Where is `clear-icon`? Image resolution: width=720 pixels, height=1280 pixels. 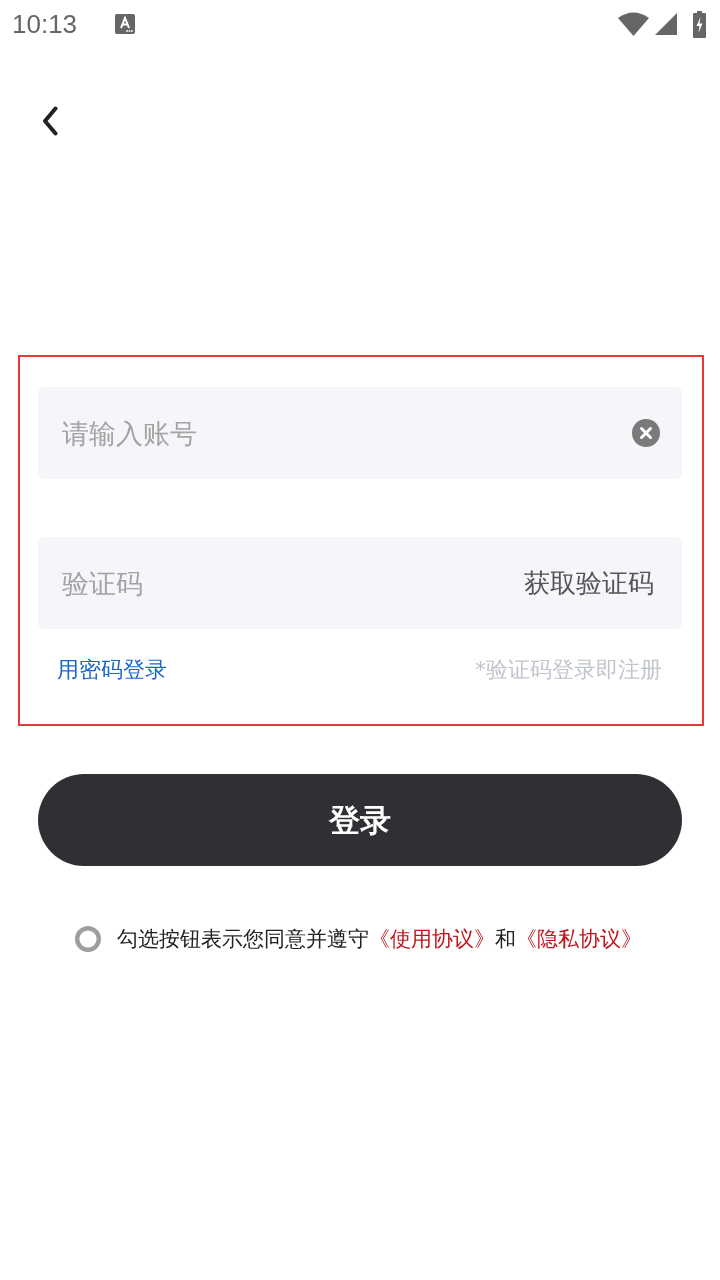
clear-icon is located at coordinates (646, 433).